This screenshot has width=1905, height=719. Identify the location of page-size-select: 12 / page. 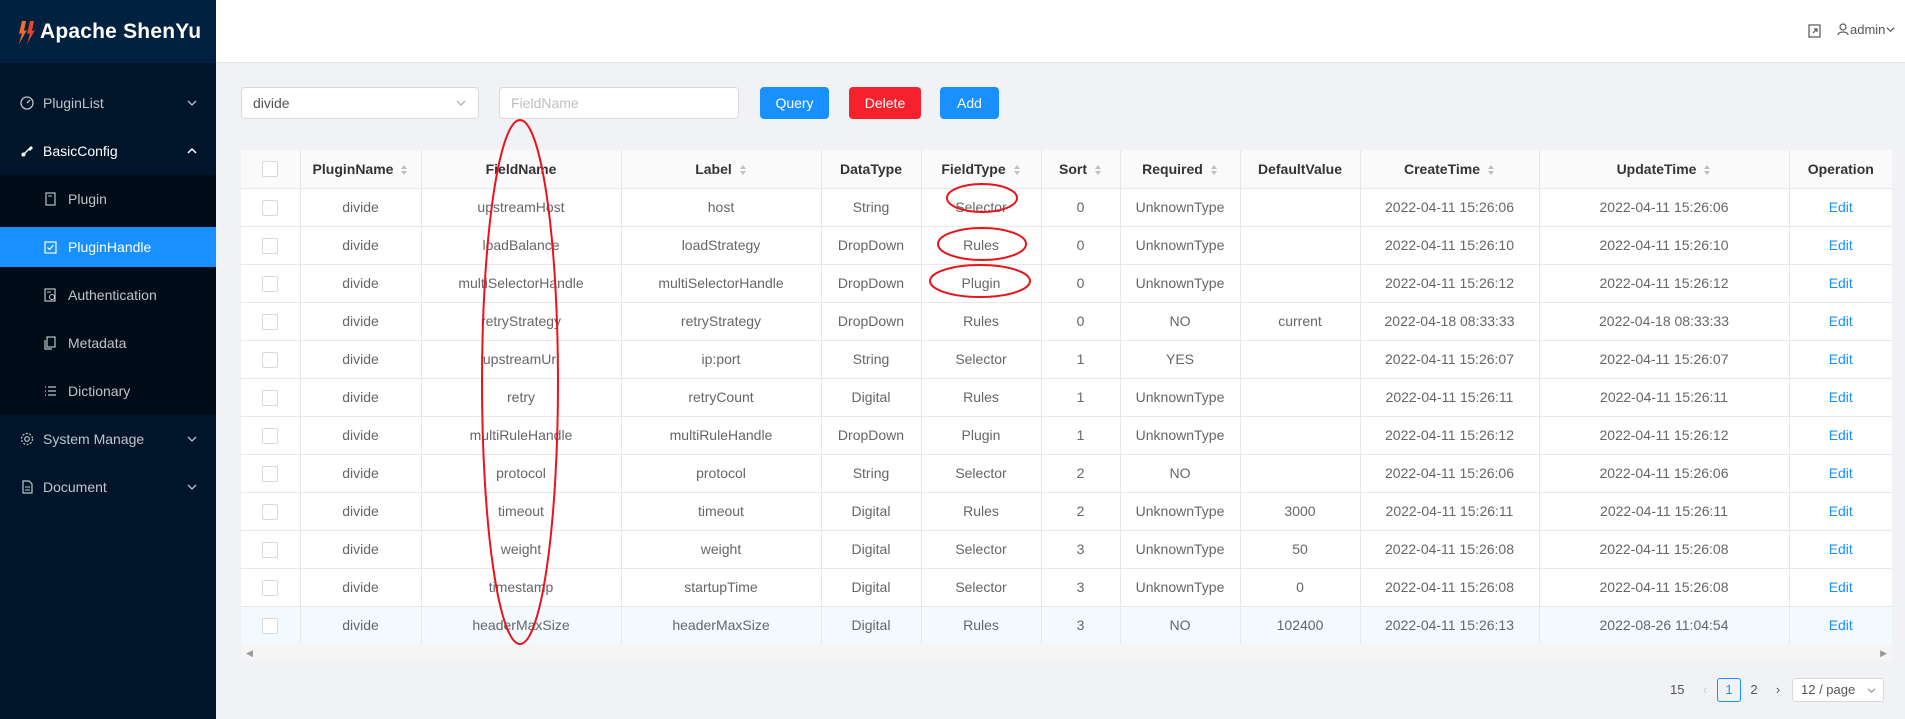
(1838, 690).